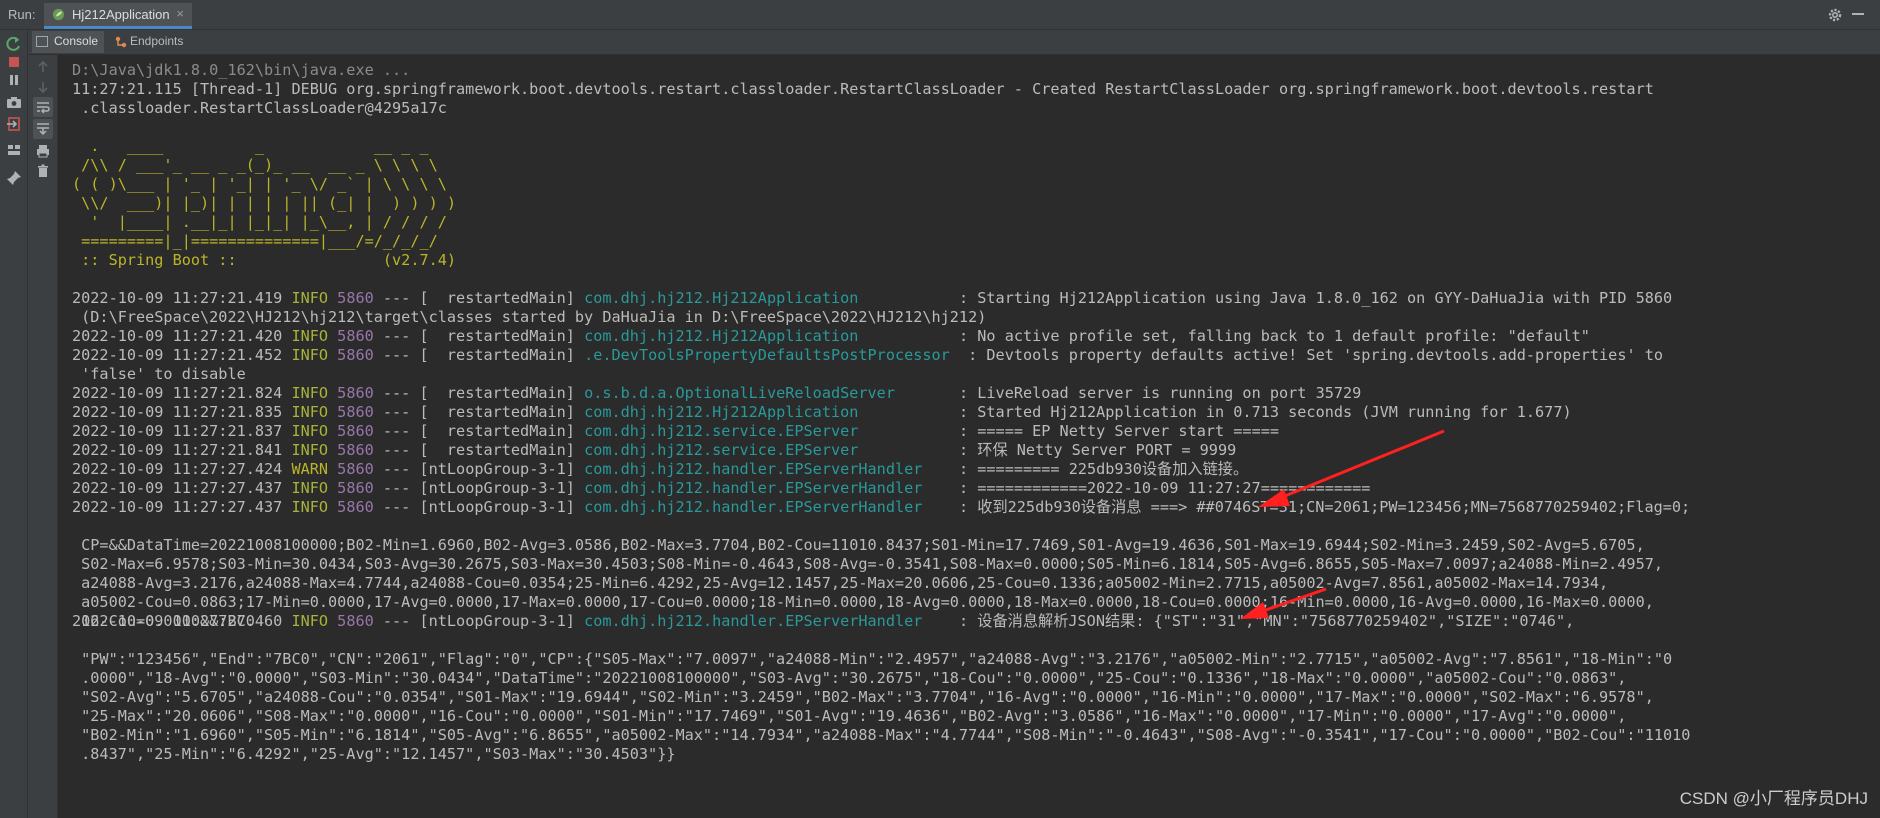  What do you see at coordinates (43, 151) in the screenshot?
I see `print-icon` at bounding box center [43, 151].